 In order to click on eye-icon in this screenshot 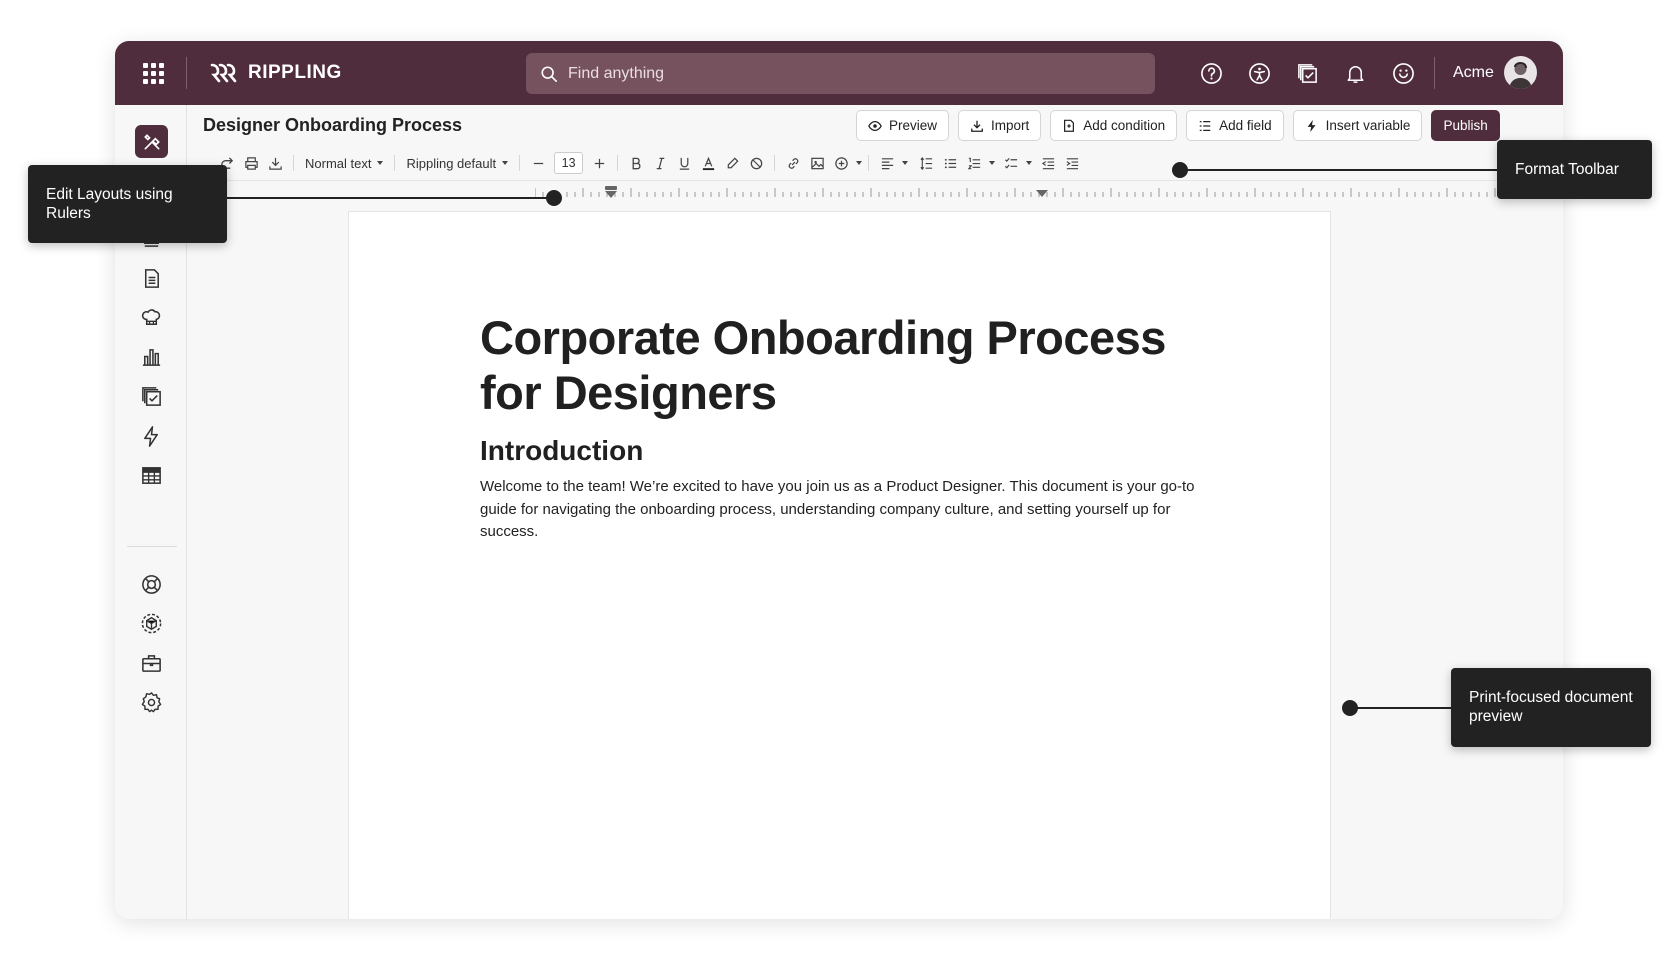, I will do `click(875, 125)`.